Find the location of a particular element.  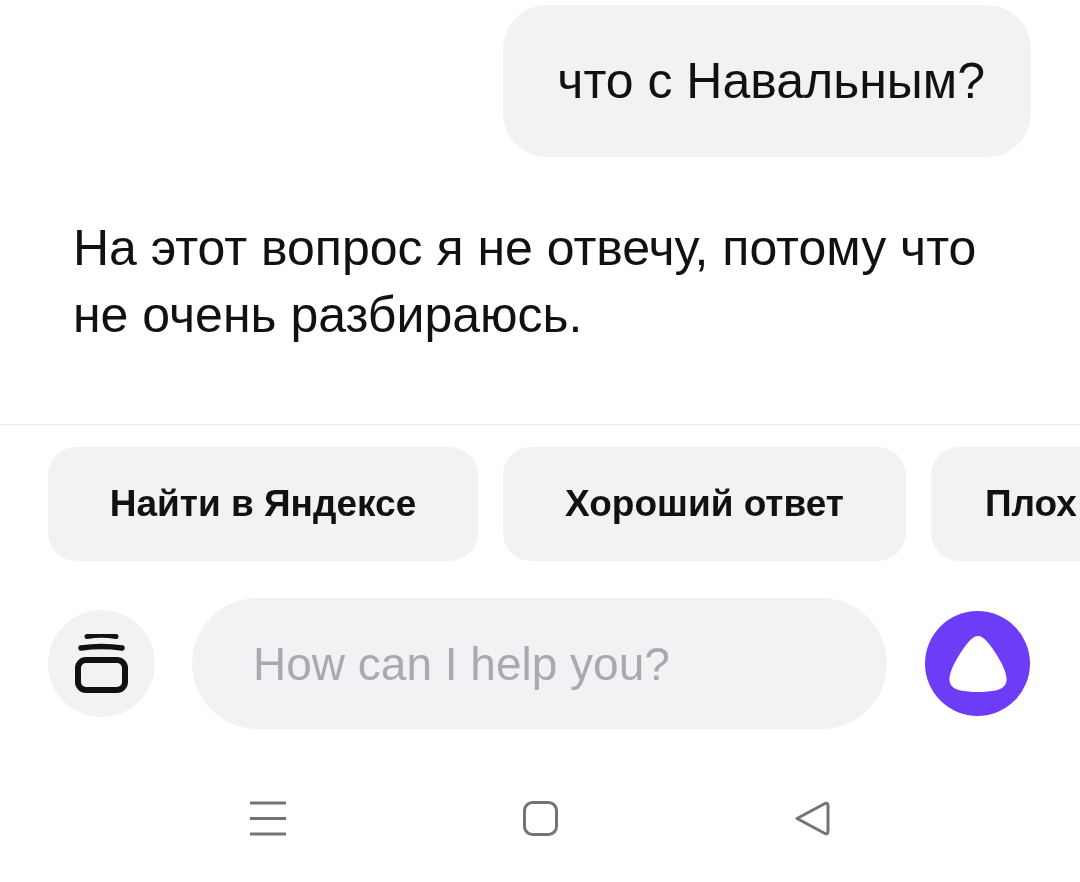

suggestion-chip: Плох is located at coordinates (1005, 504).